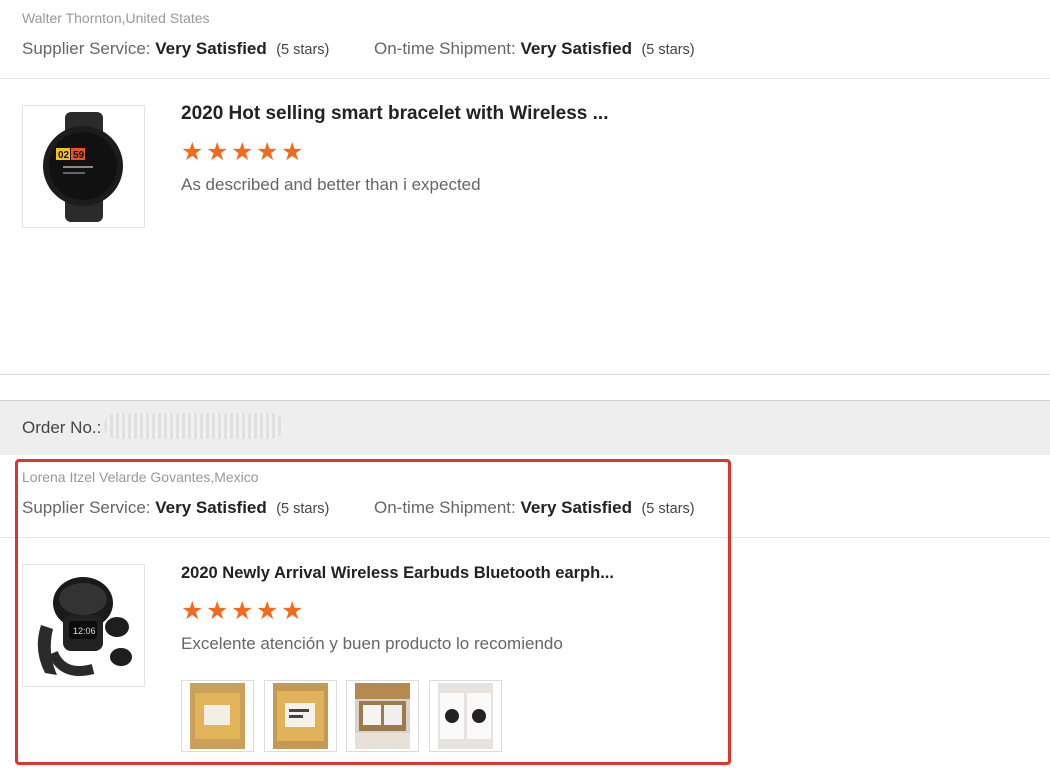  I want to click on shipment-label: On-time Shipment:, so click(445, 48).